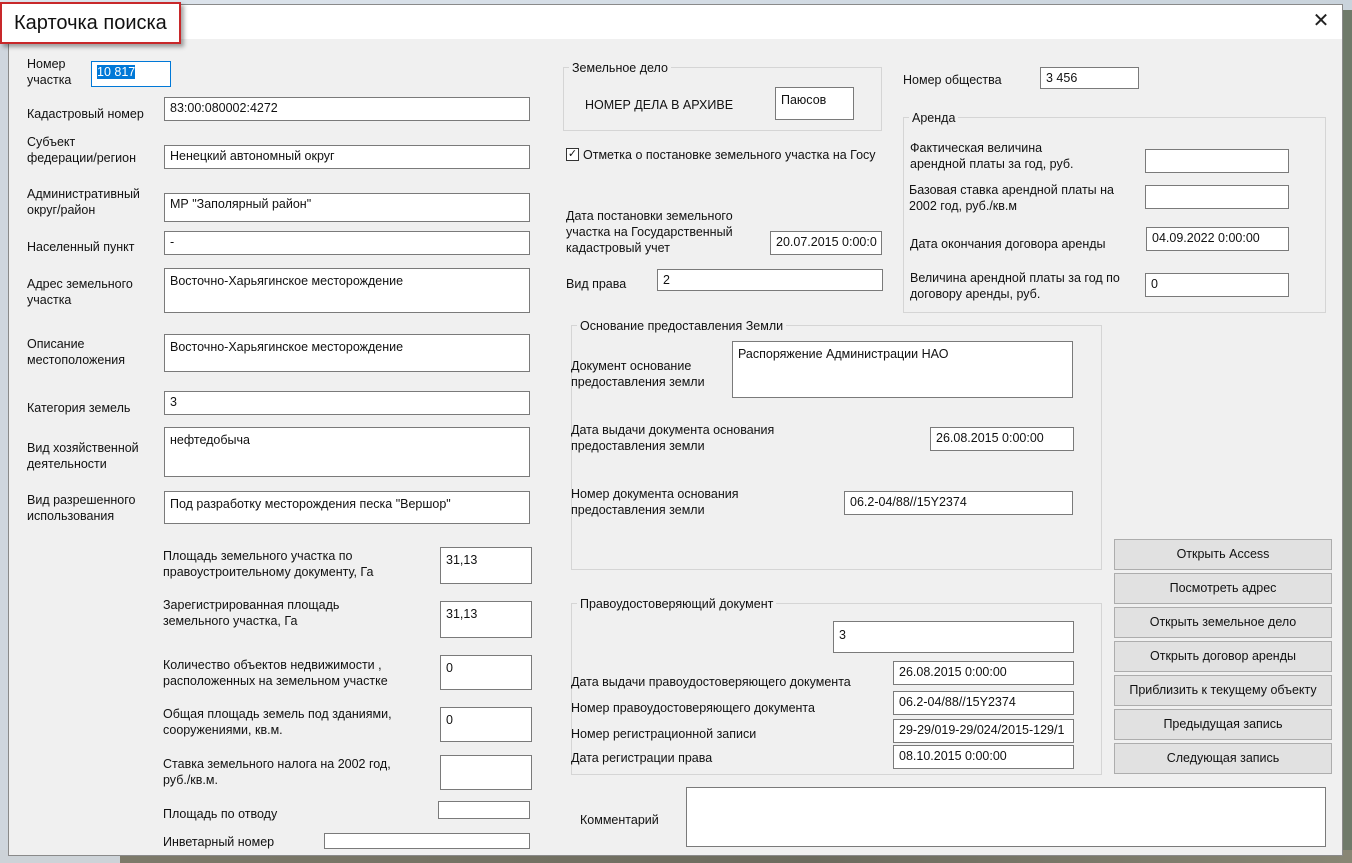  I want to click on vid-prava-input: 2, so click(770, 280).